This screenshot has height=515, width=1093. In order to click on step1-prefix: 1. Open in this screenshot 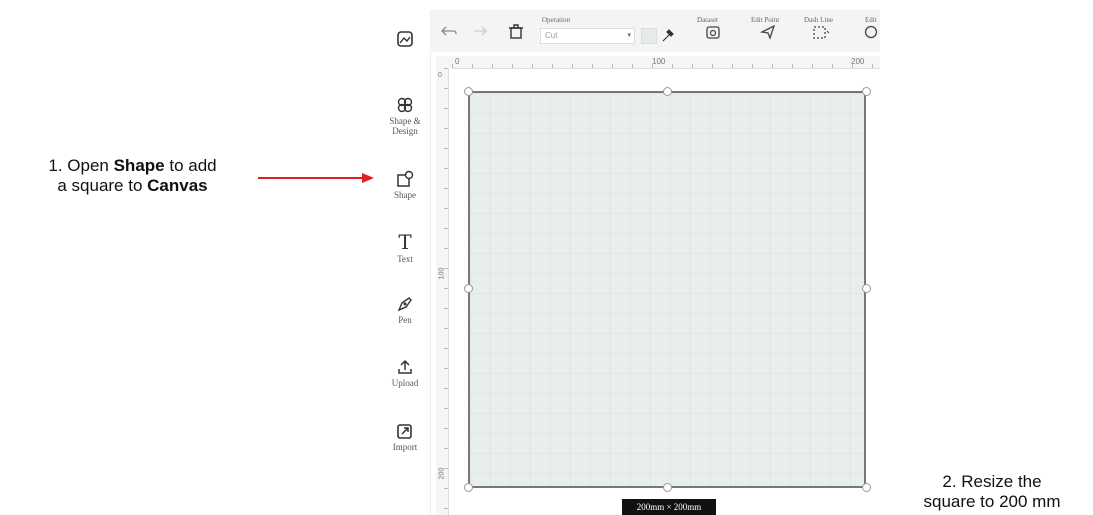, I will do `click(81, 165)`.